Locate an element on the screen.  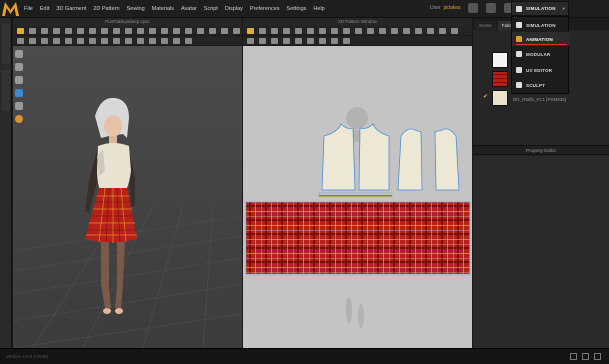
fold-2d-icon is located at coordinates (430, 30).